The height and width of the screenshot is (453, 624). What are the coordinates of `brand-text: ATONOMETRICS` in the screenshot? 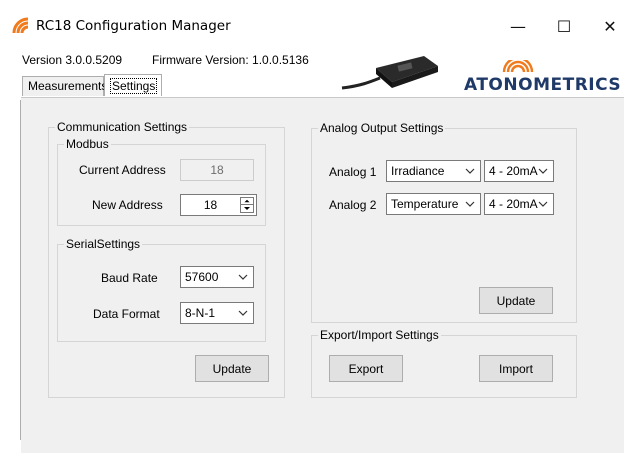 It's located at (542, 84).